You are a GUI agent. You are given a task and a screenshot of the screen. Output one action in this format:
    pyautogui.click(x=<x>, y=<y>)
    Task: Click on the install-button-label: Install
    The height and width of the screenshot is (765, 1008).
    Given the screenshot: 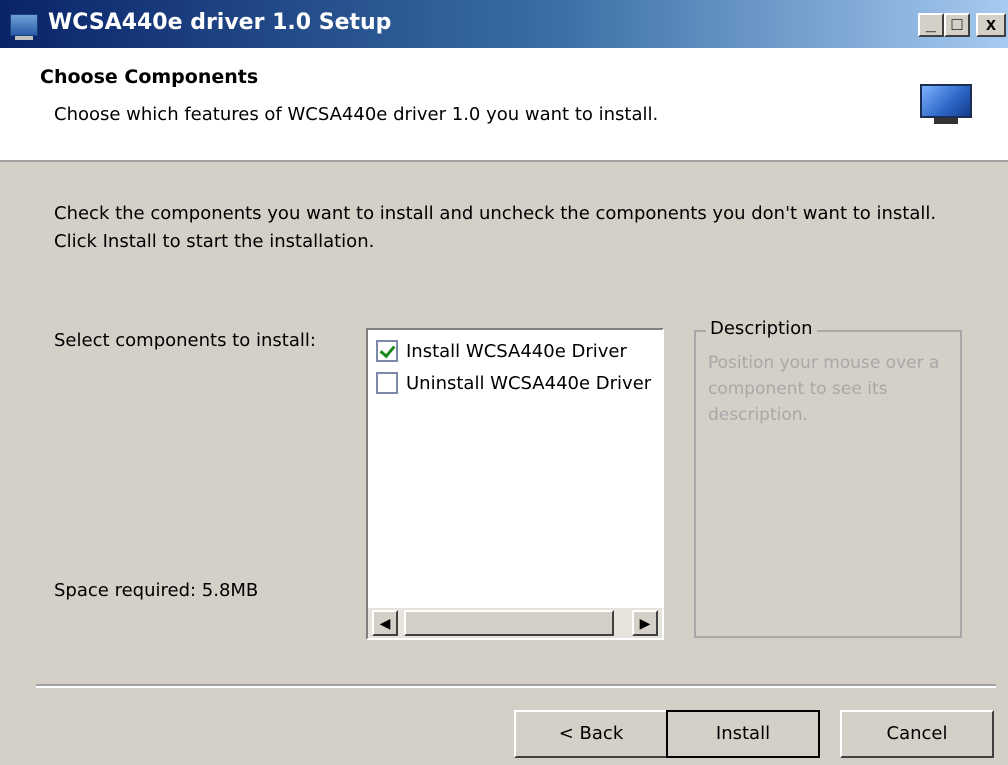 What is the action you would take?
    pyautogui.click(x=743, y=733)
    